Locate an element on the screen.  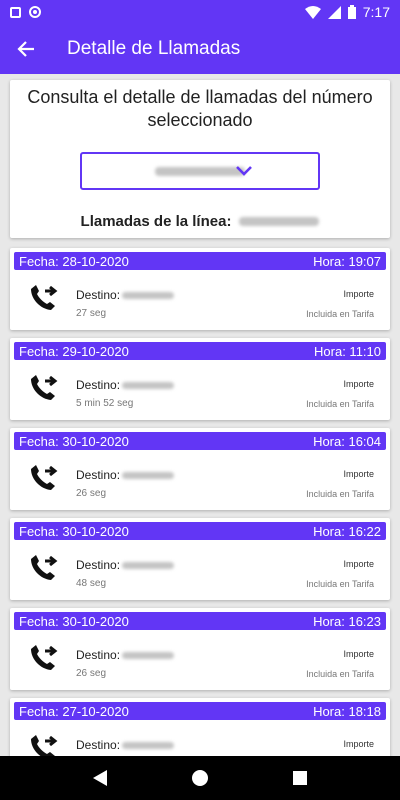
call-time: Hora: 16:04 is located at coordinates (347, 441).